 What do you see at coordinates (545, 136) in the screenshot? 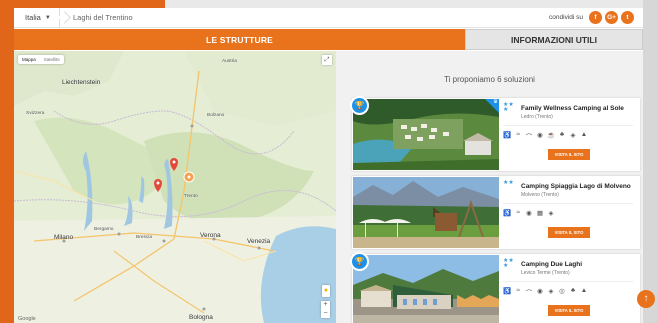
I see `amenities-list: ♿ ≈ ⌒ ◉ ☕ ♣ ◈ ▲` at bounding box center [545, 136].